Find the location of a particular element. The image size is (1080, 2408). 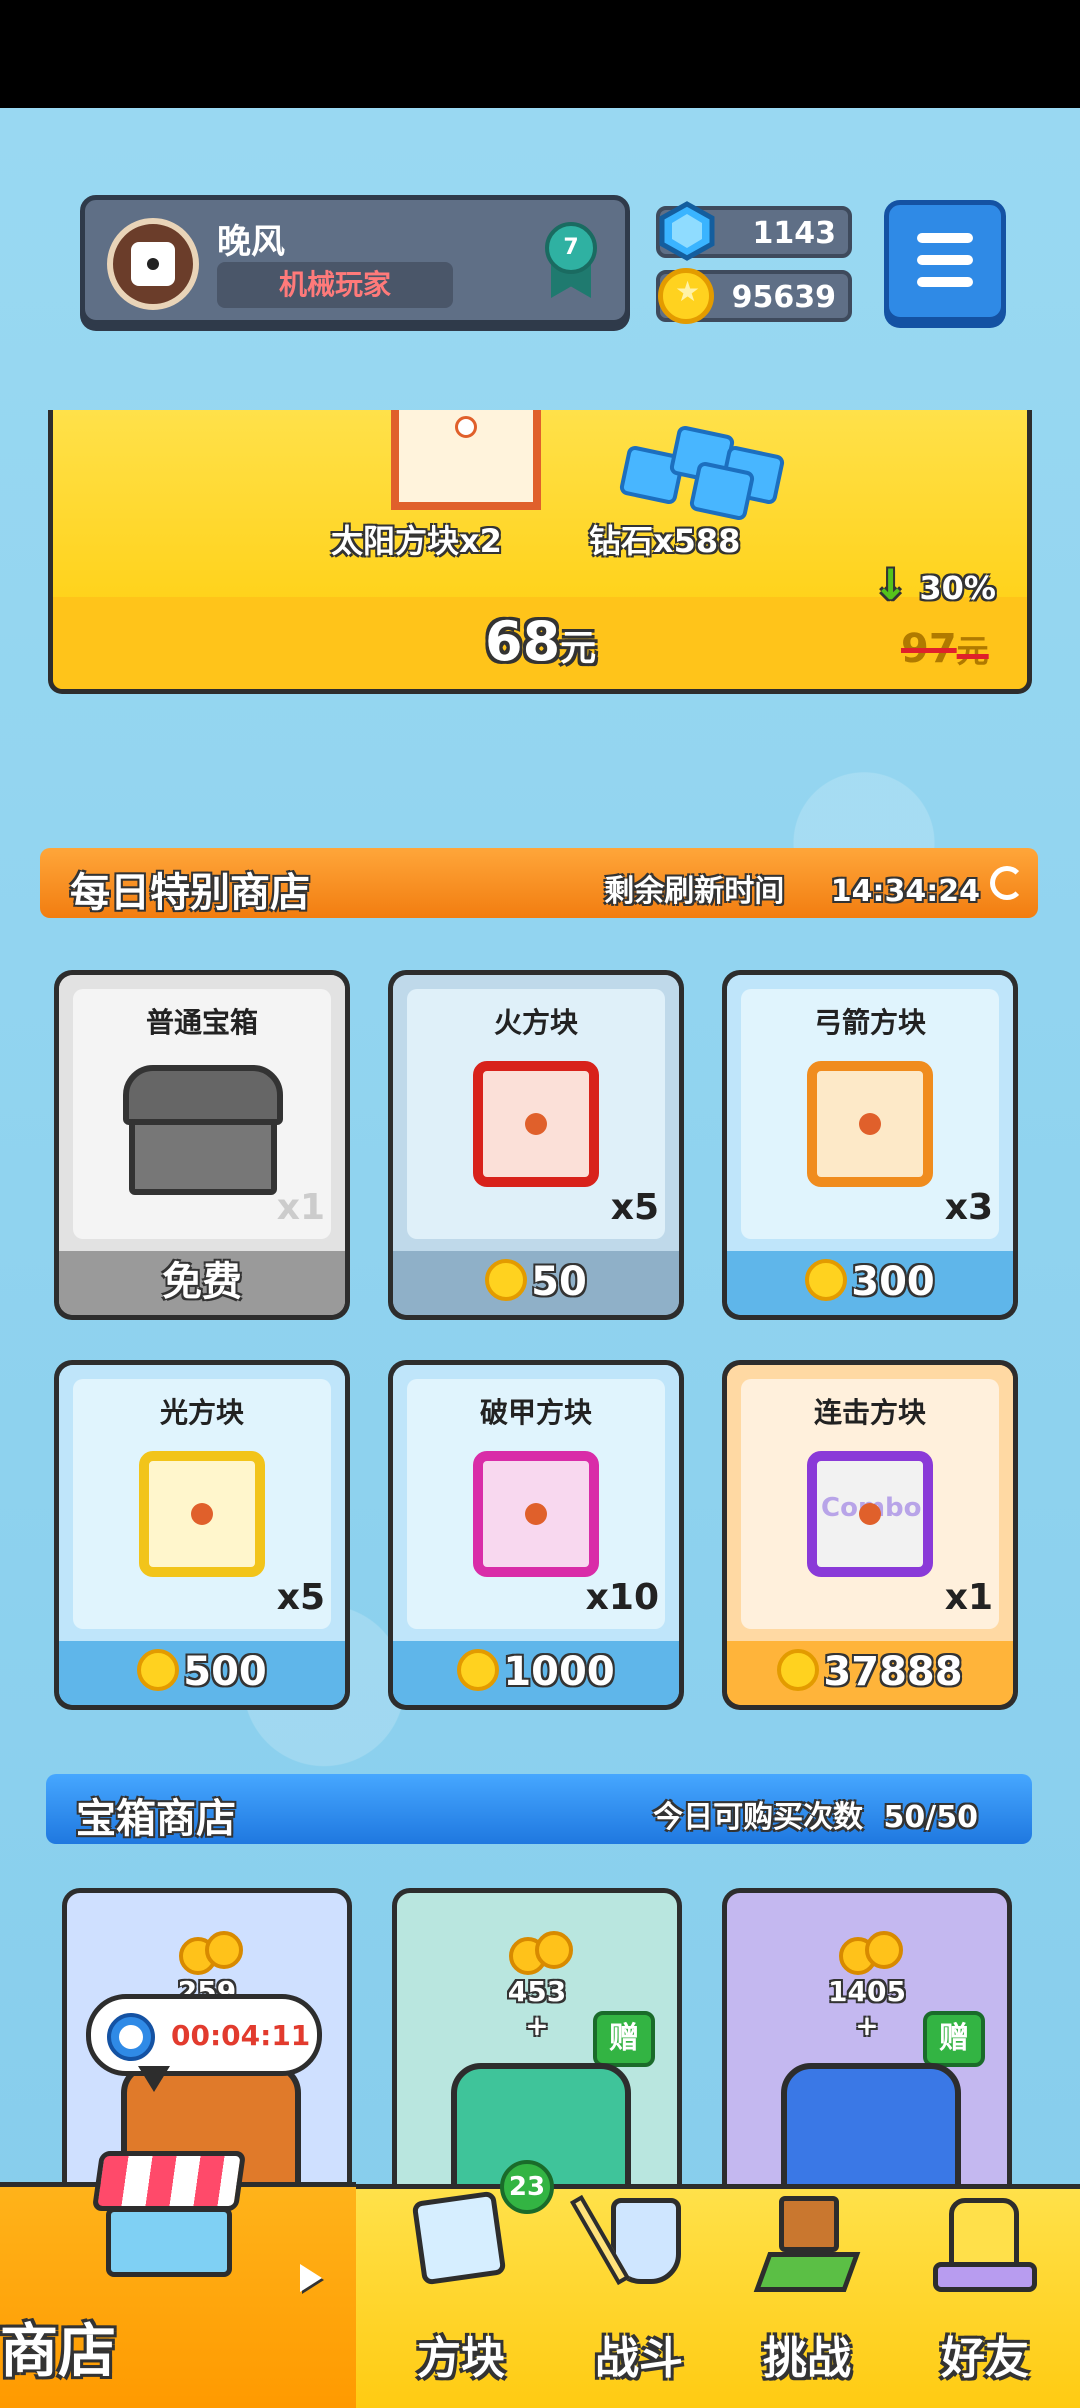

arrow-block-icon is located at coordinates (870, 1124).